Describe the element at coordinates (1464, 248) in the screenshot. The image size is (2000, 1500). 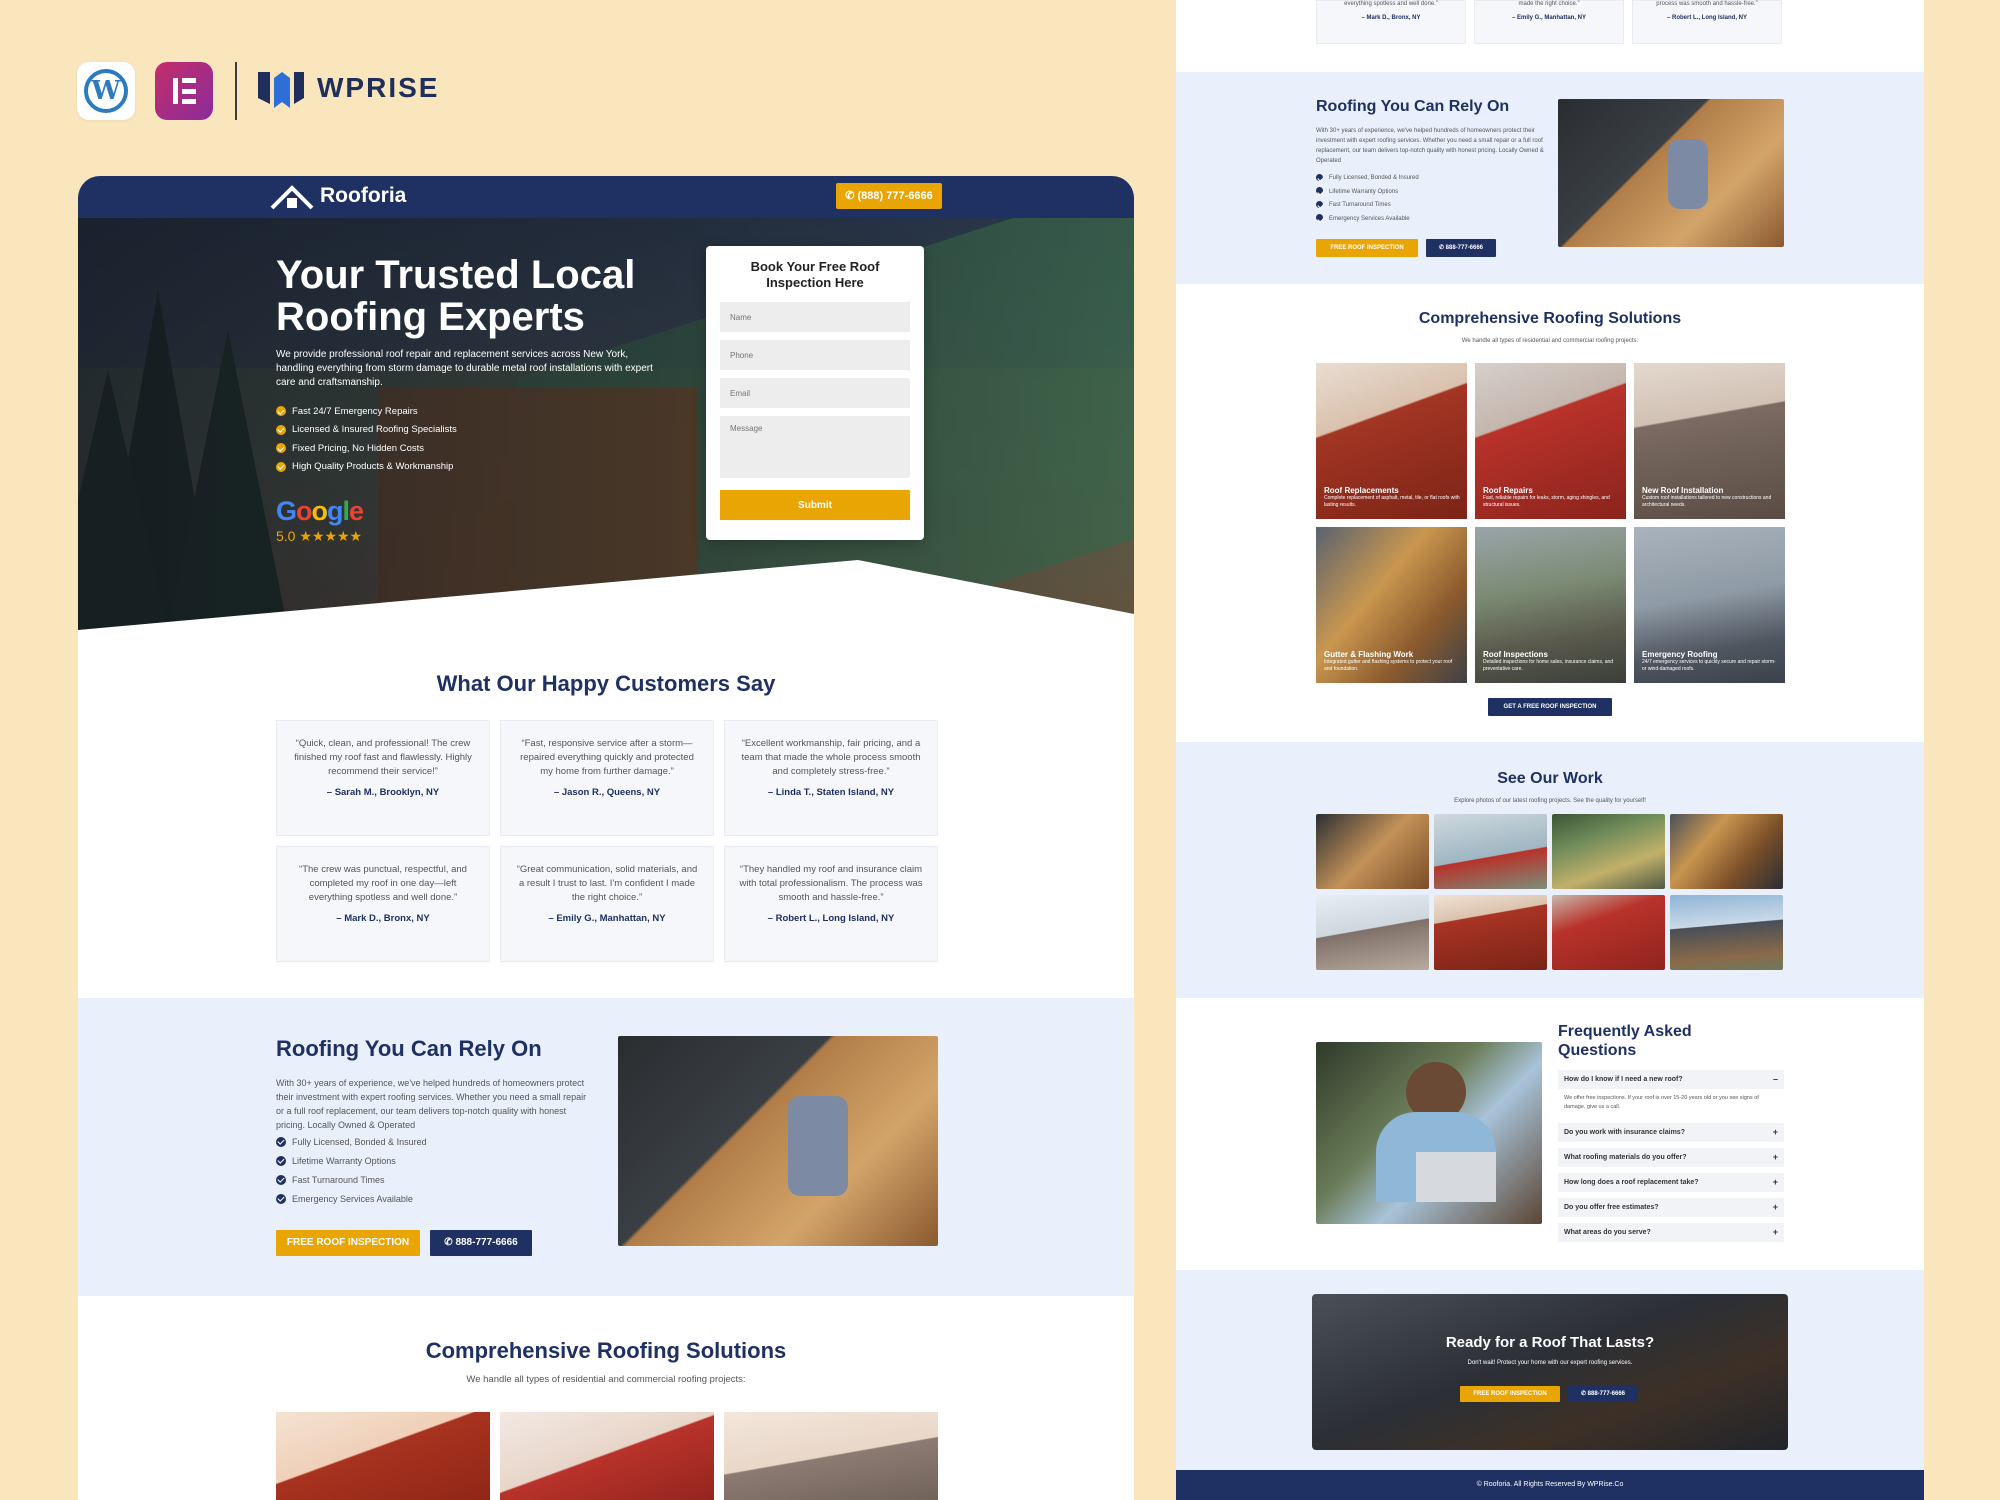
I see `call-button-label: 888-777-6666` at that location.